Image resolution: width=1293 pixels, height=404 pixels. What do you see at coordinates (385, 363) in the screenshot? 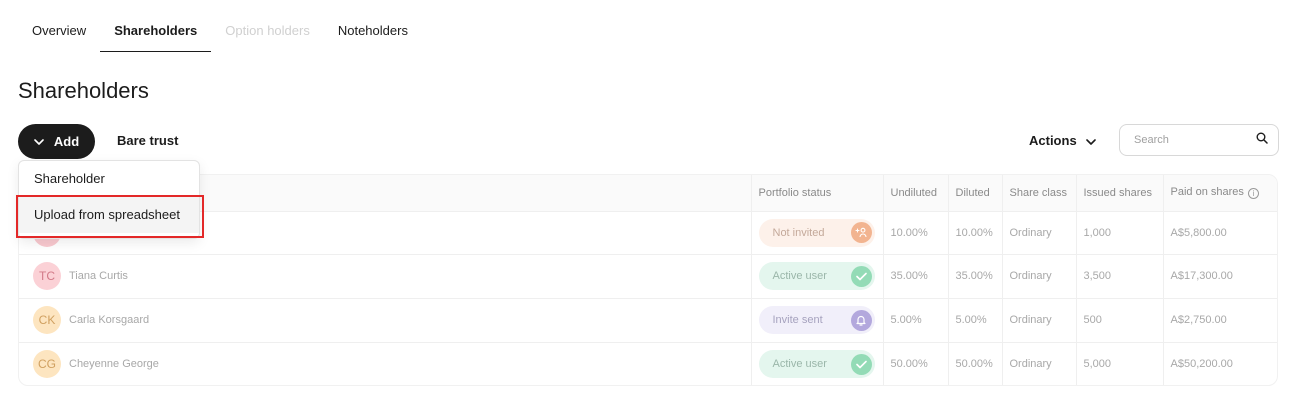
I see `name-cell: CG Cheyenne George` at bounding box center [385, 363].